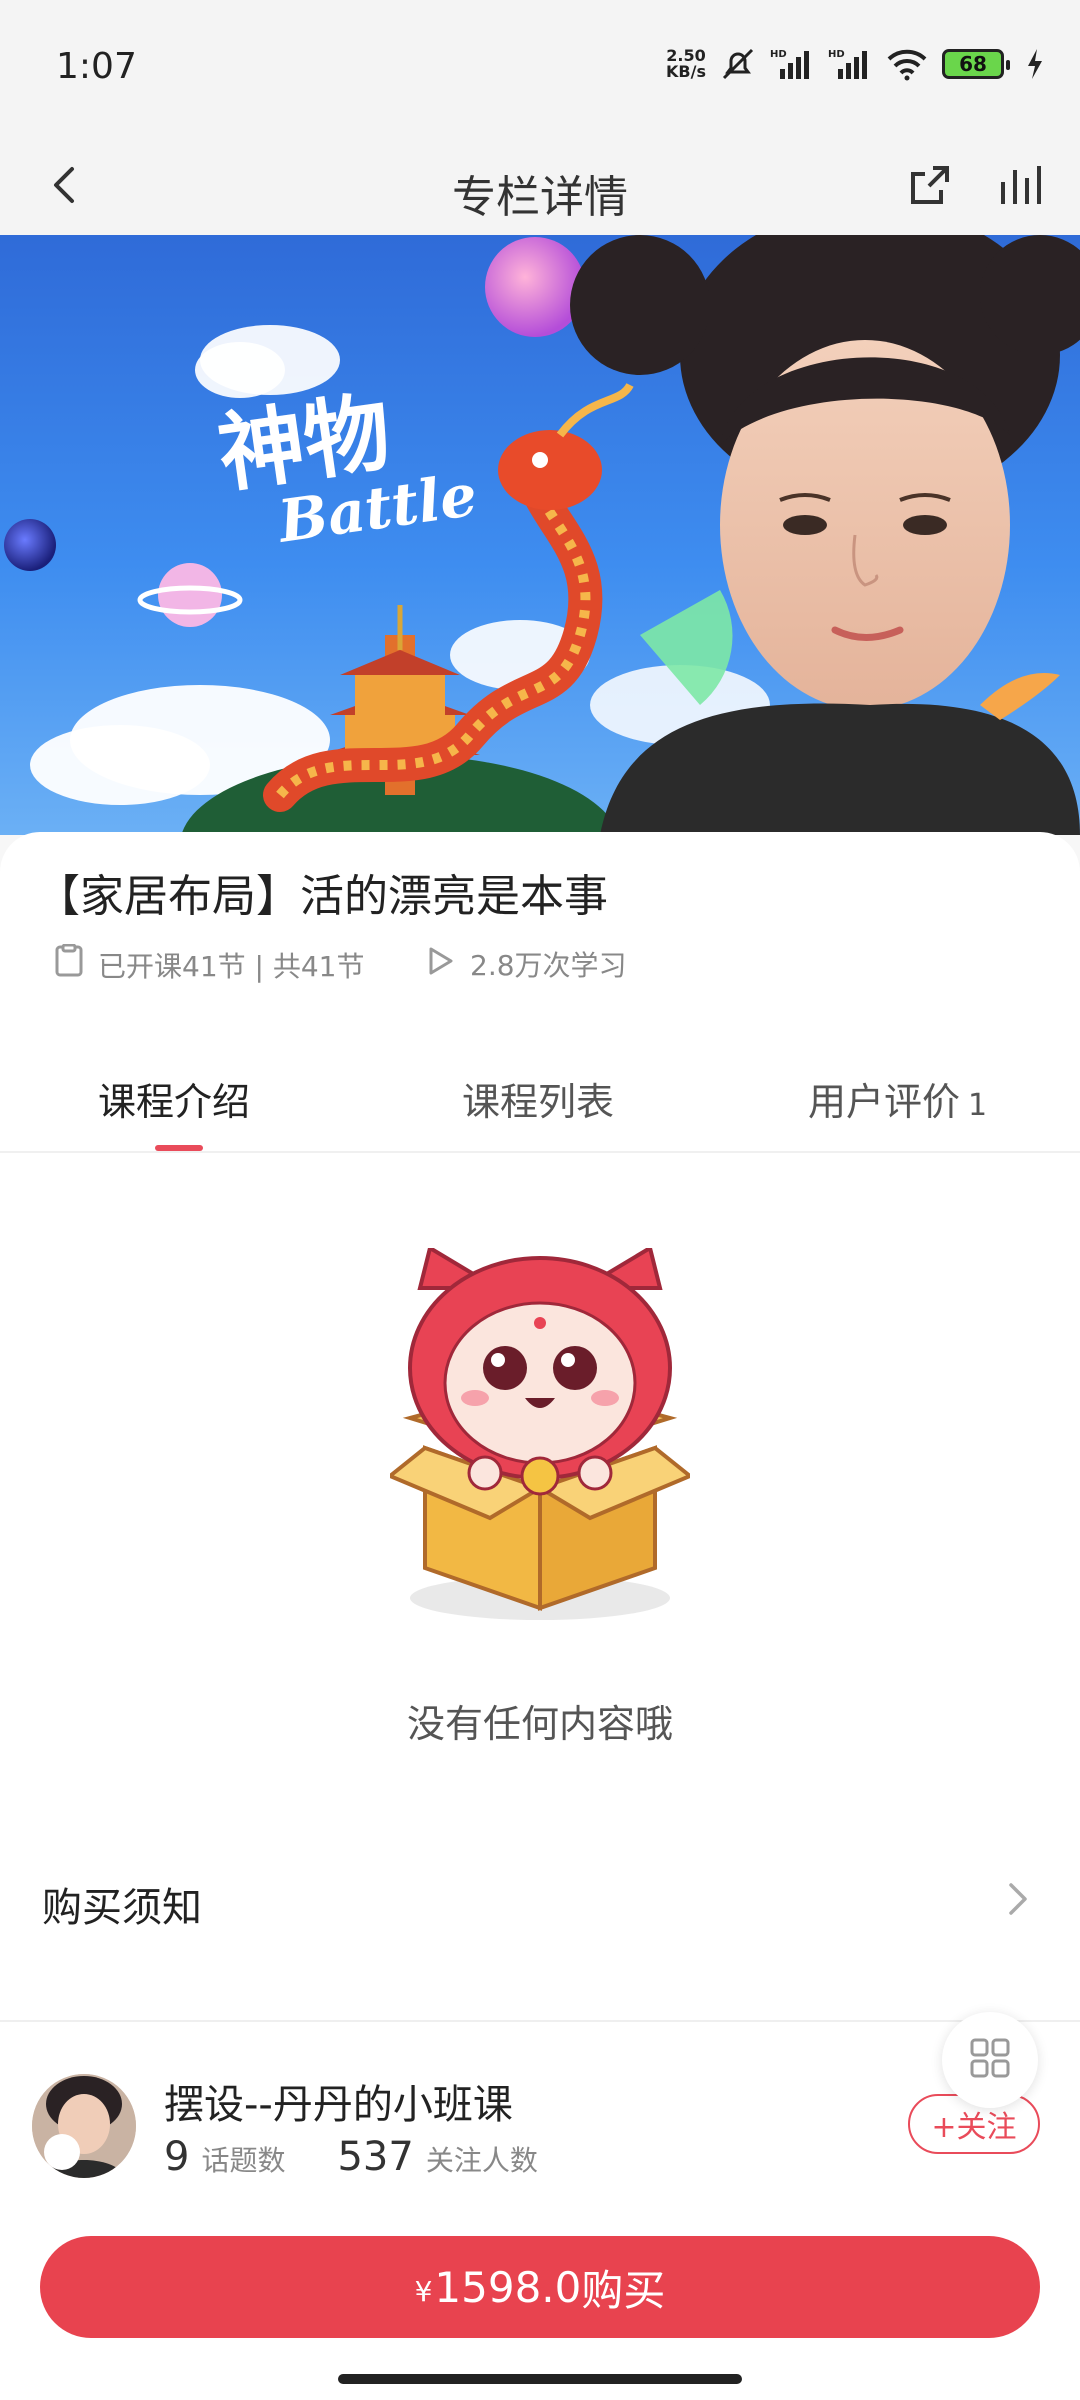 This screenshot has width=1080, height=2400. What do you see at coordinates (231, 966) in the screenshot?
I see `lesson-count-text: 已开课41节 | 共41节` at bounding box center [231, 966].